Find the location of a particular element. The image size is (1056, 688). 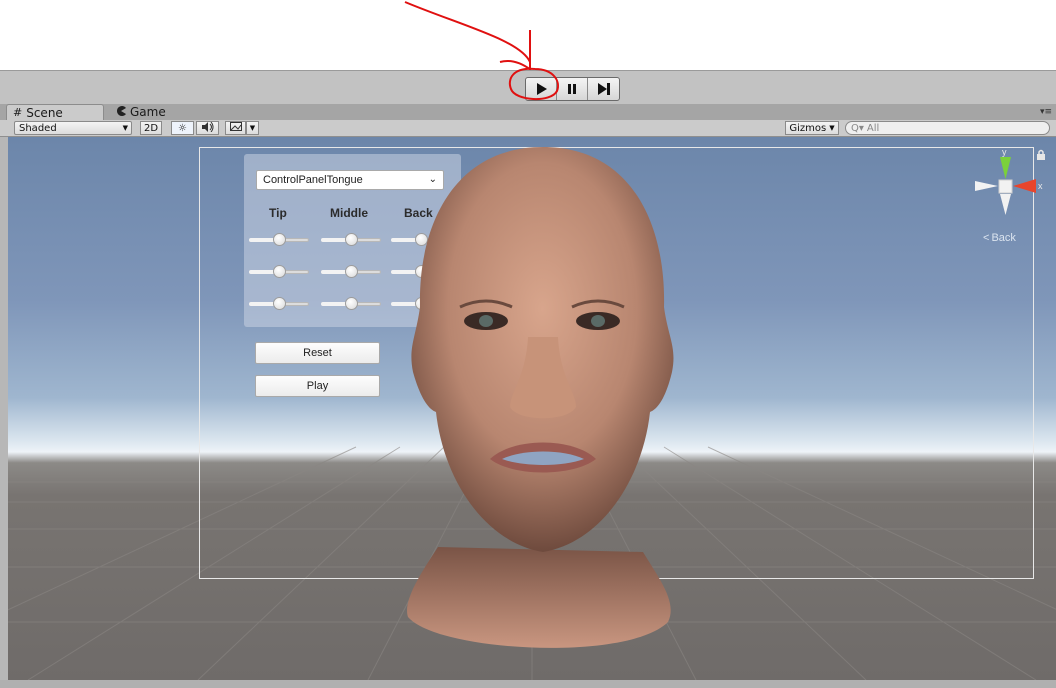

view-back-label: < Back is located at coordinates (999, 238).